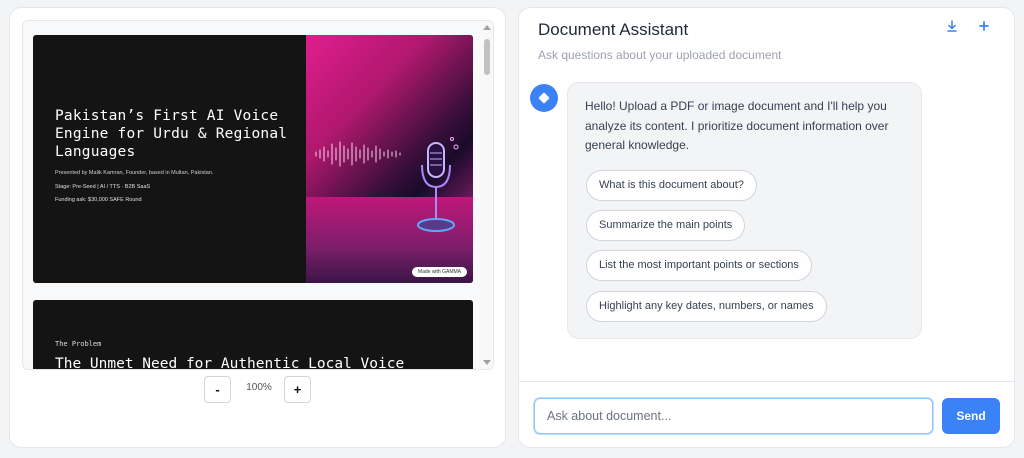  I want to click on suggestion-chip: Summarize the main points, so click(666, 225).